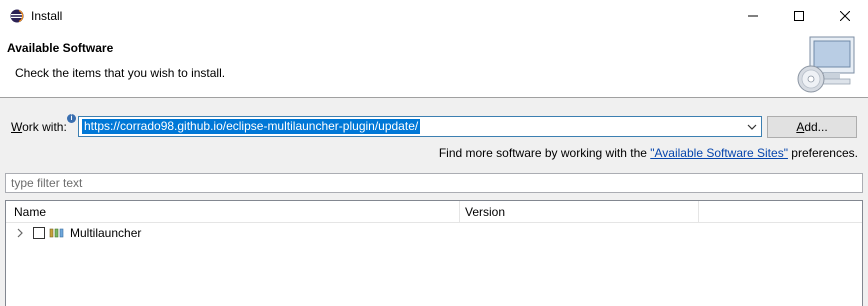 The image size is (868, 306). What do you see at coordinates (485, 212) in the screenshot?
I see `column-version: Version` at bounding box center [485, 212].